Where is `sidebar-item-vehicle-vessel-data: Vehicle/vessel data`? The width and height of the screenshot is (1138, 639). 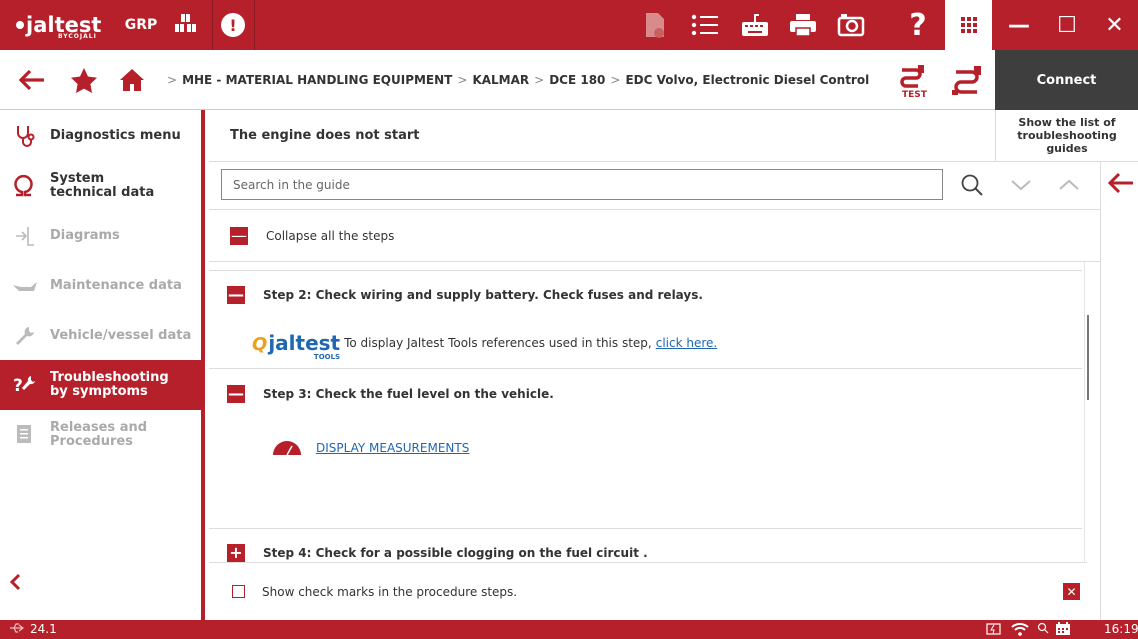 sidebar-item-vehicle-vessel-data: Vehicle/vessel data is located at coordinates (100, 336).